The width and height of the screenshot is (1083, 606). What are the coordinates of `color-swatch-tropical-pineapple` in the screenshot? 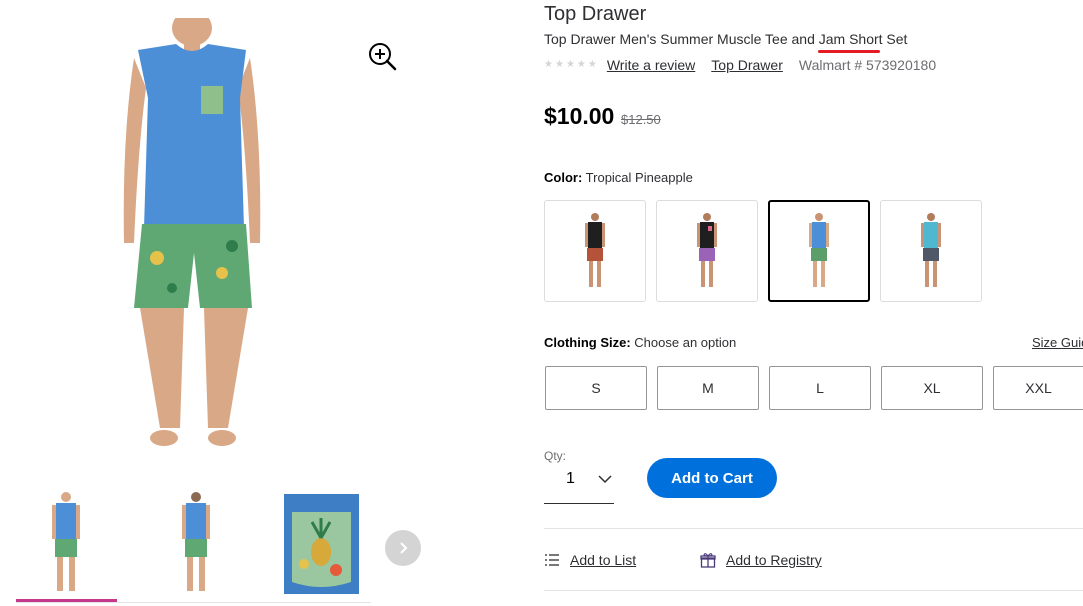 It's located at (819, 251).